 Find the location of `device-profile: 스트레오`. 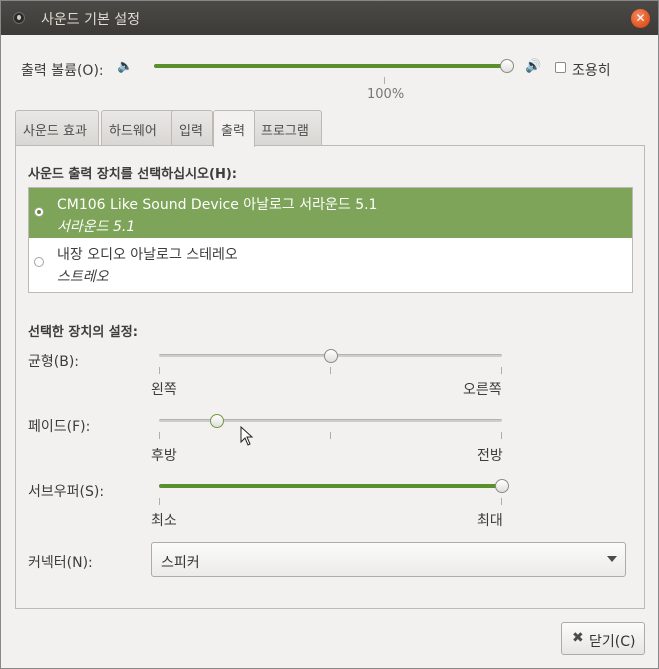

device-profile: 스트레오 is located at coordinates (83, 277).